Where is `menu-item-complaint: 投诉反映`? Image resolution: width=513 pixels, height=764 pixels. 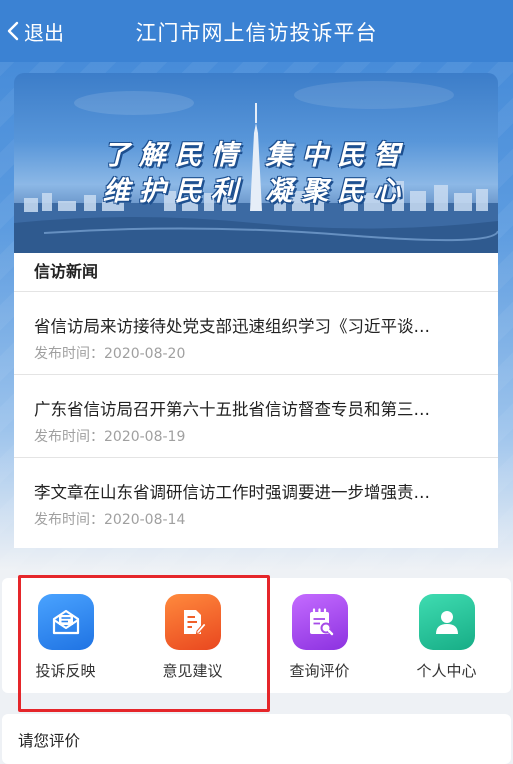
menu-item-complaint: 投诉反映 is located at coordinates (65, 635).